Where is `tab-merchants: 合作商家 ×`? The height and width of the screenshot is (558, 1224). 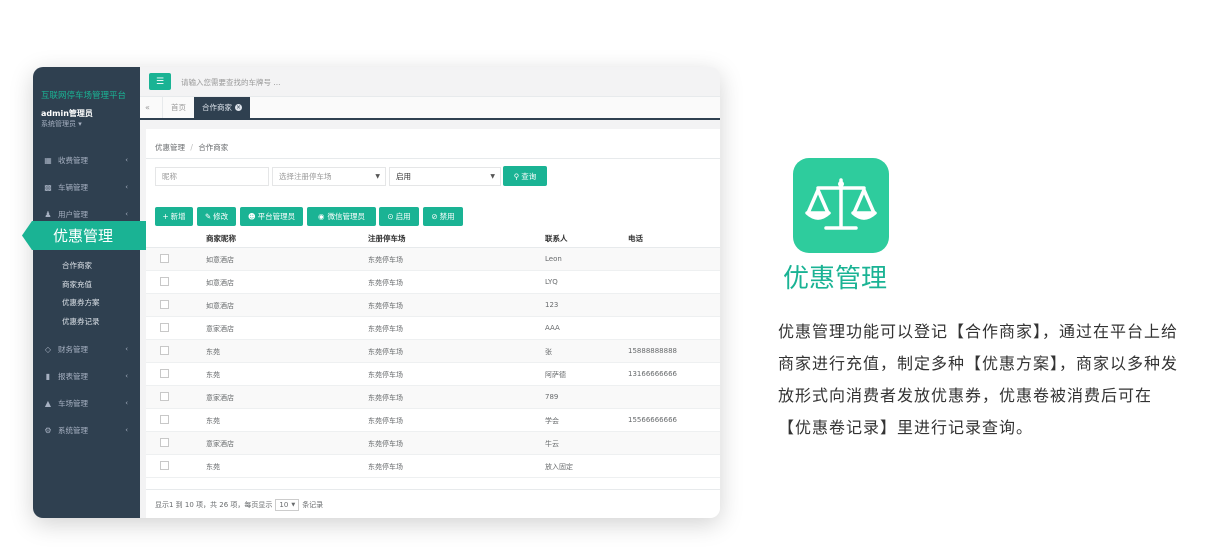 tab-merchants: 合作商家 × is located at coordinates (222, 107).